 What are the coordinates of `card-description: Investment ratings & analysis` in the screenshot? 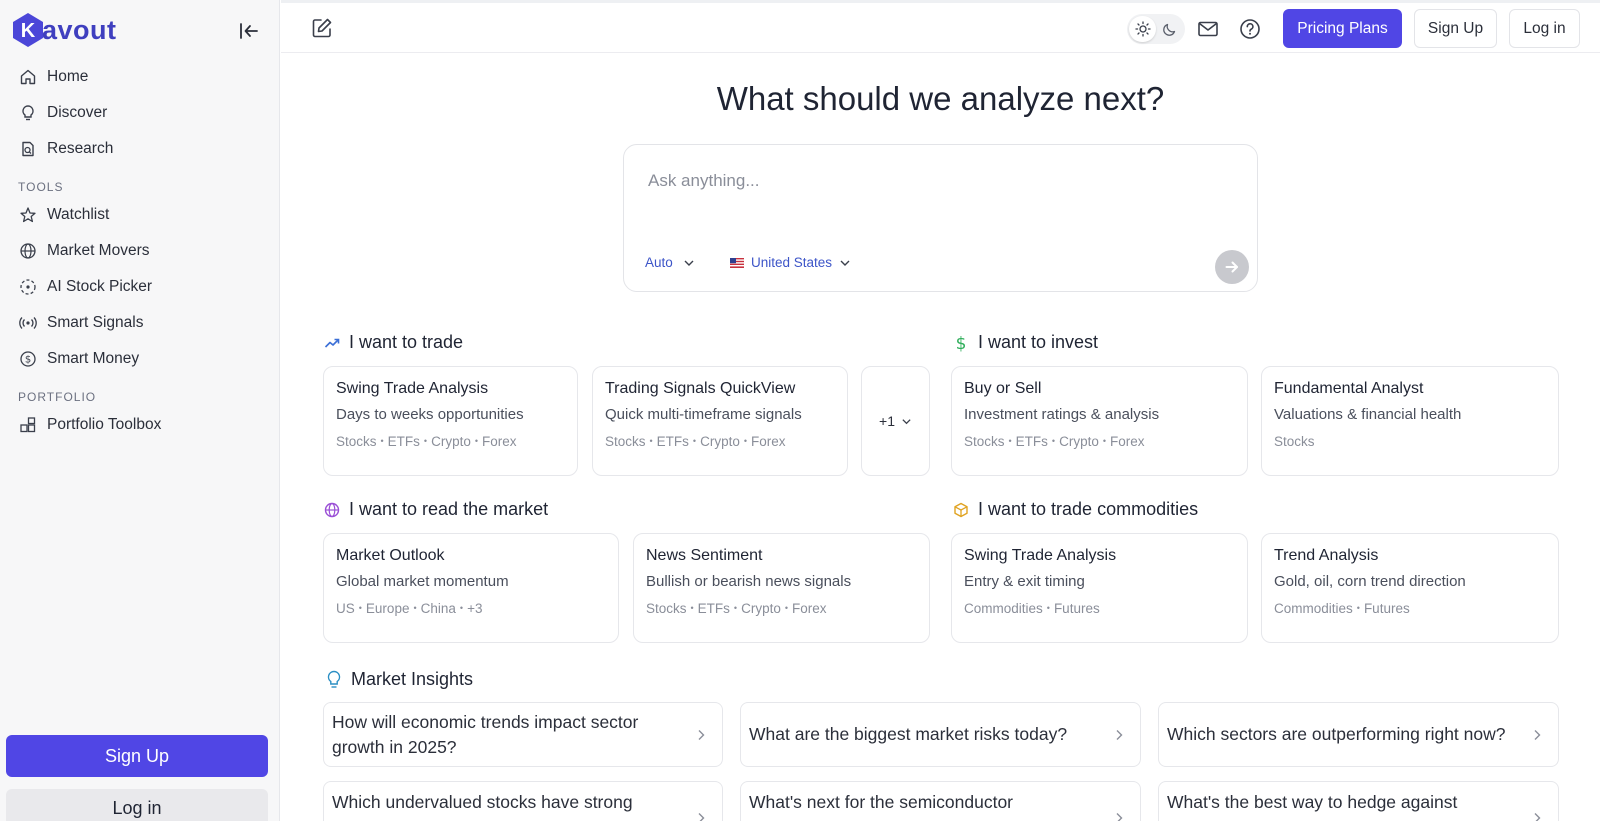 It's located at (1062, 414).